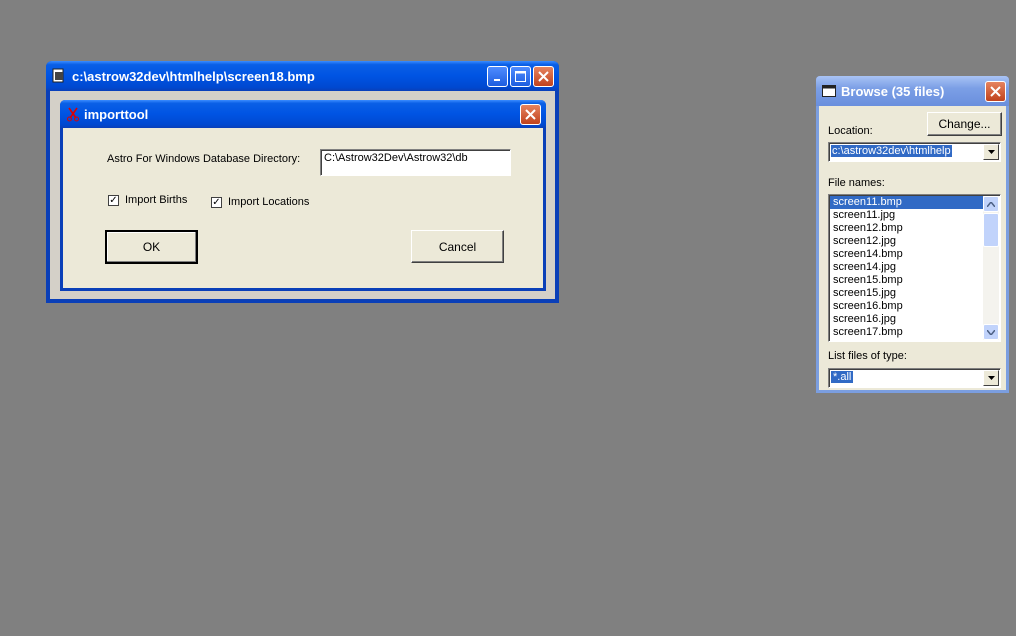  I want to click on db-directory-field: C:\Astrow32Dev\Astrow32\db, so click(415, 162).